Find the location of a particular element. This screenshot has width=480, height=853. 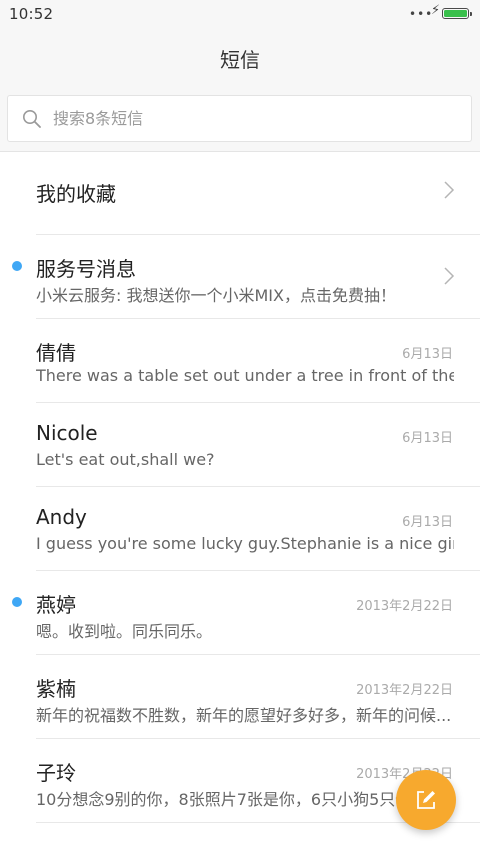

conversation-name: 倩倩 is located at coordinates (56, 353).